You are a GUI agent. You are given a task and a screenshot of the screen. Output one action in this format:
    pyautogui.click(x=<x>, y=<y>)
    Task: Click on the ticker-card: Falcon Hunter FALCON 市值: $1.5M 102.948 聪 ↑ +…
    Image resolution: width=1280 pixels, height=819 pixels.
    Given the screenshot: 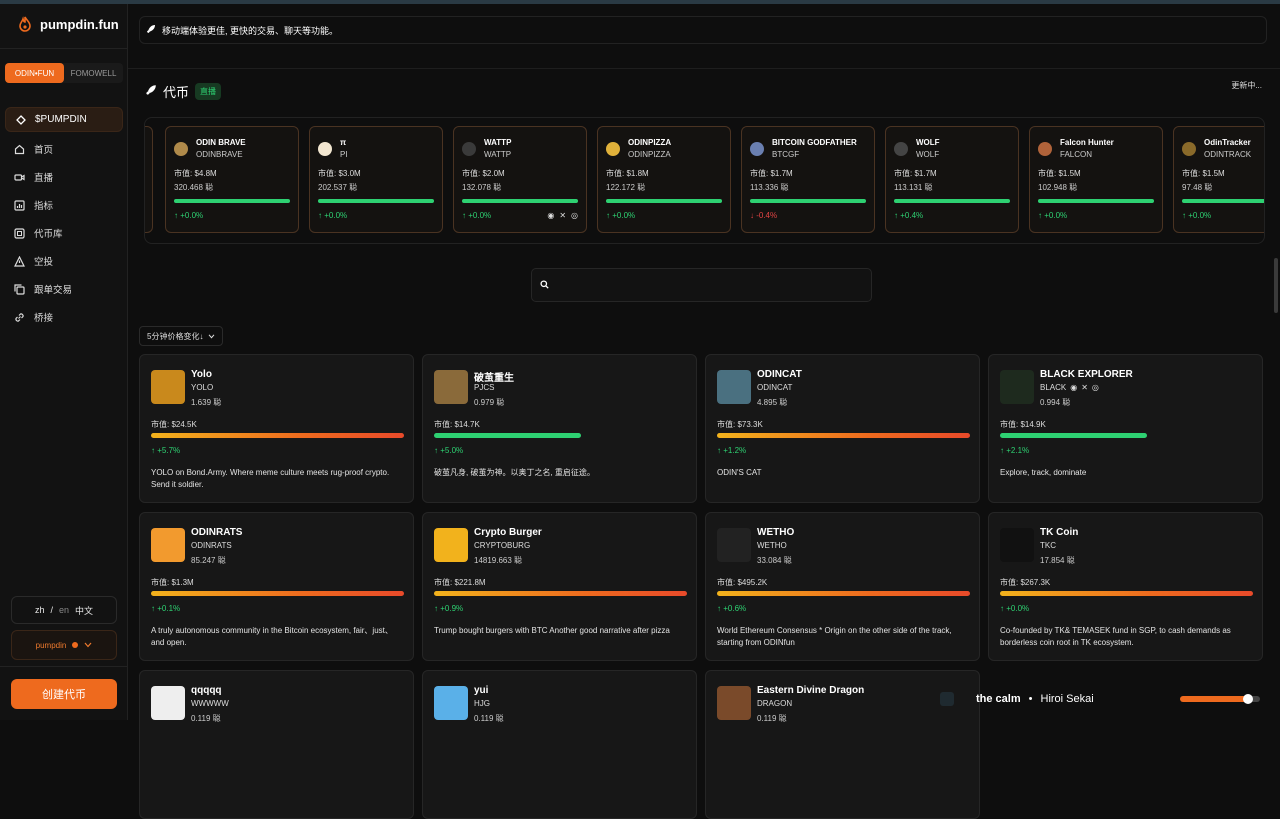 What is the action you would take?
    pyautogui.click(x=1096, y=179)
    